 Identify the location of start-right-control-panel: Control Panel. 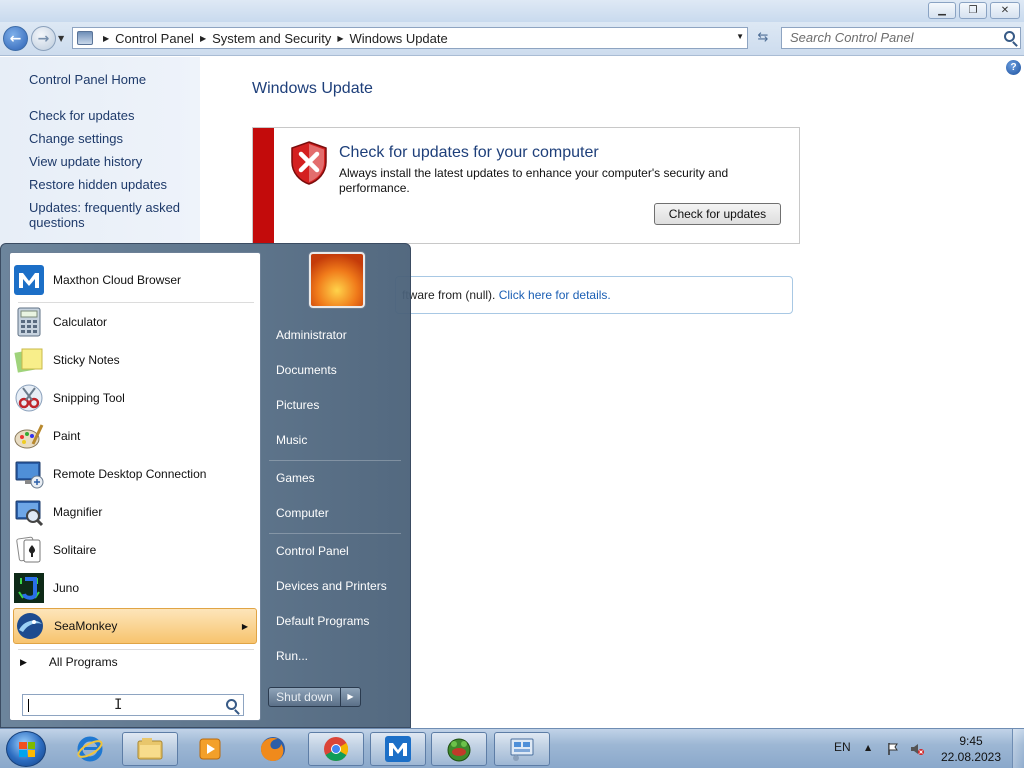
(341, 551).